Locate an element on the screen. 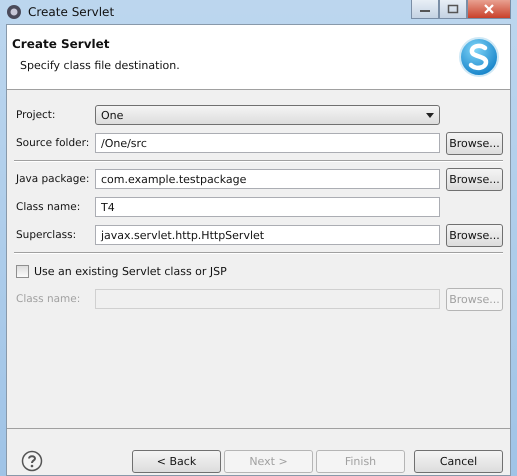 This screenshot has height=476, width=517. page-title: Create Servlet is located at coordinates (61, 44).